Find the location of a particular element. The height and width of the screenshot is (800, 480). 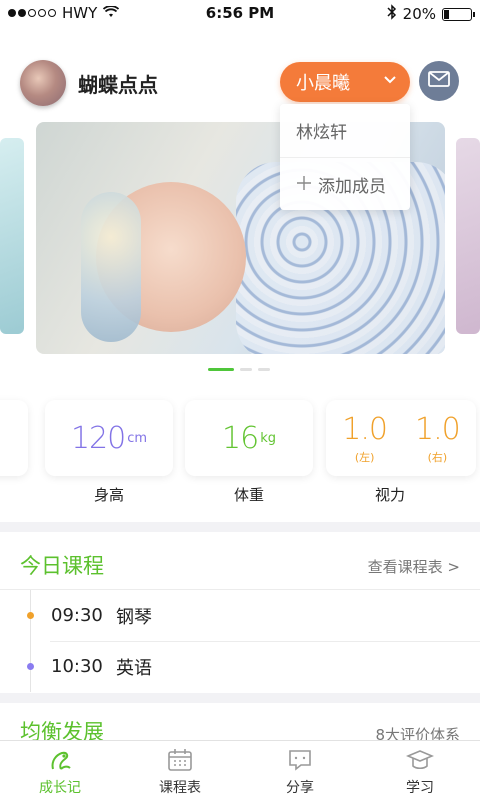

member-select: 小晨曦 is located at coordinates (345, 82).